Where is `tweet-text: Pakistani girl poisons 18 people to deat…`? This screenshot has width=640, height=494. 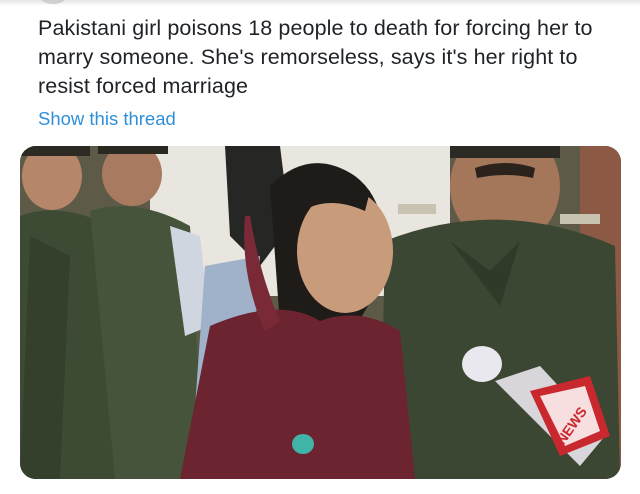 tweet-text: Pakistani girl poisons 18 people to deat… is located at coordinates (315, 57).